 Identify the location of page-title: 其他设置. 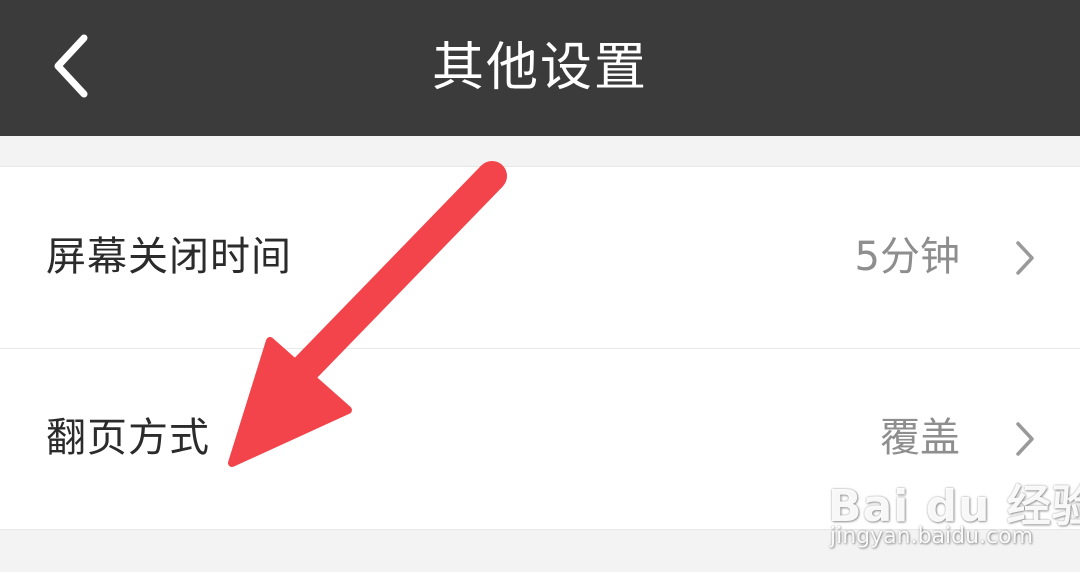
(539, 68).